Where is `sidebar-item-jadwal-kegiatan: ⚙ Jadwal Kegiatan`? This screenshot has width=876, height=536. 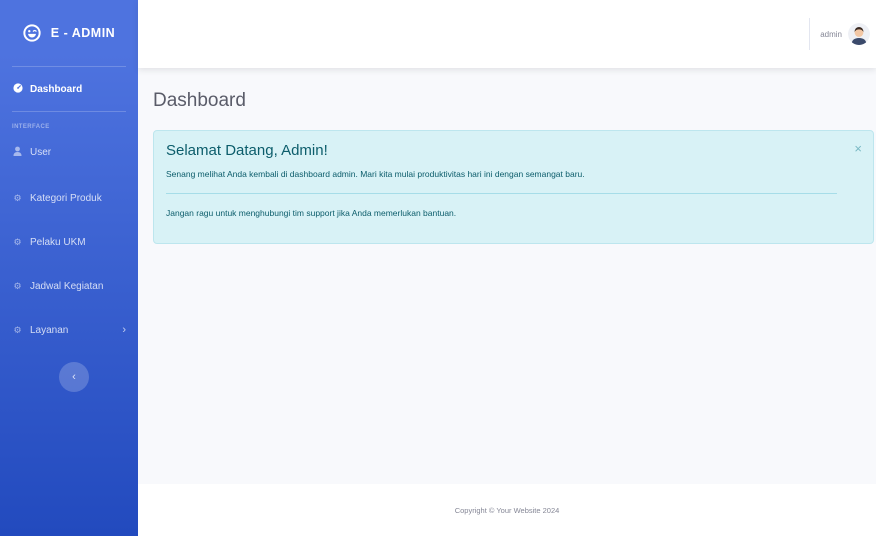
sidebar-item-jadwal-kegiatan: ⚙ Jadwal Kegiatan is located at coordinates (69, 286).